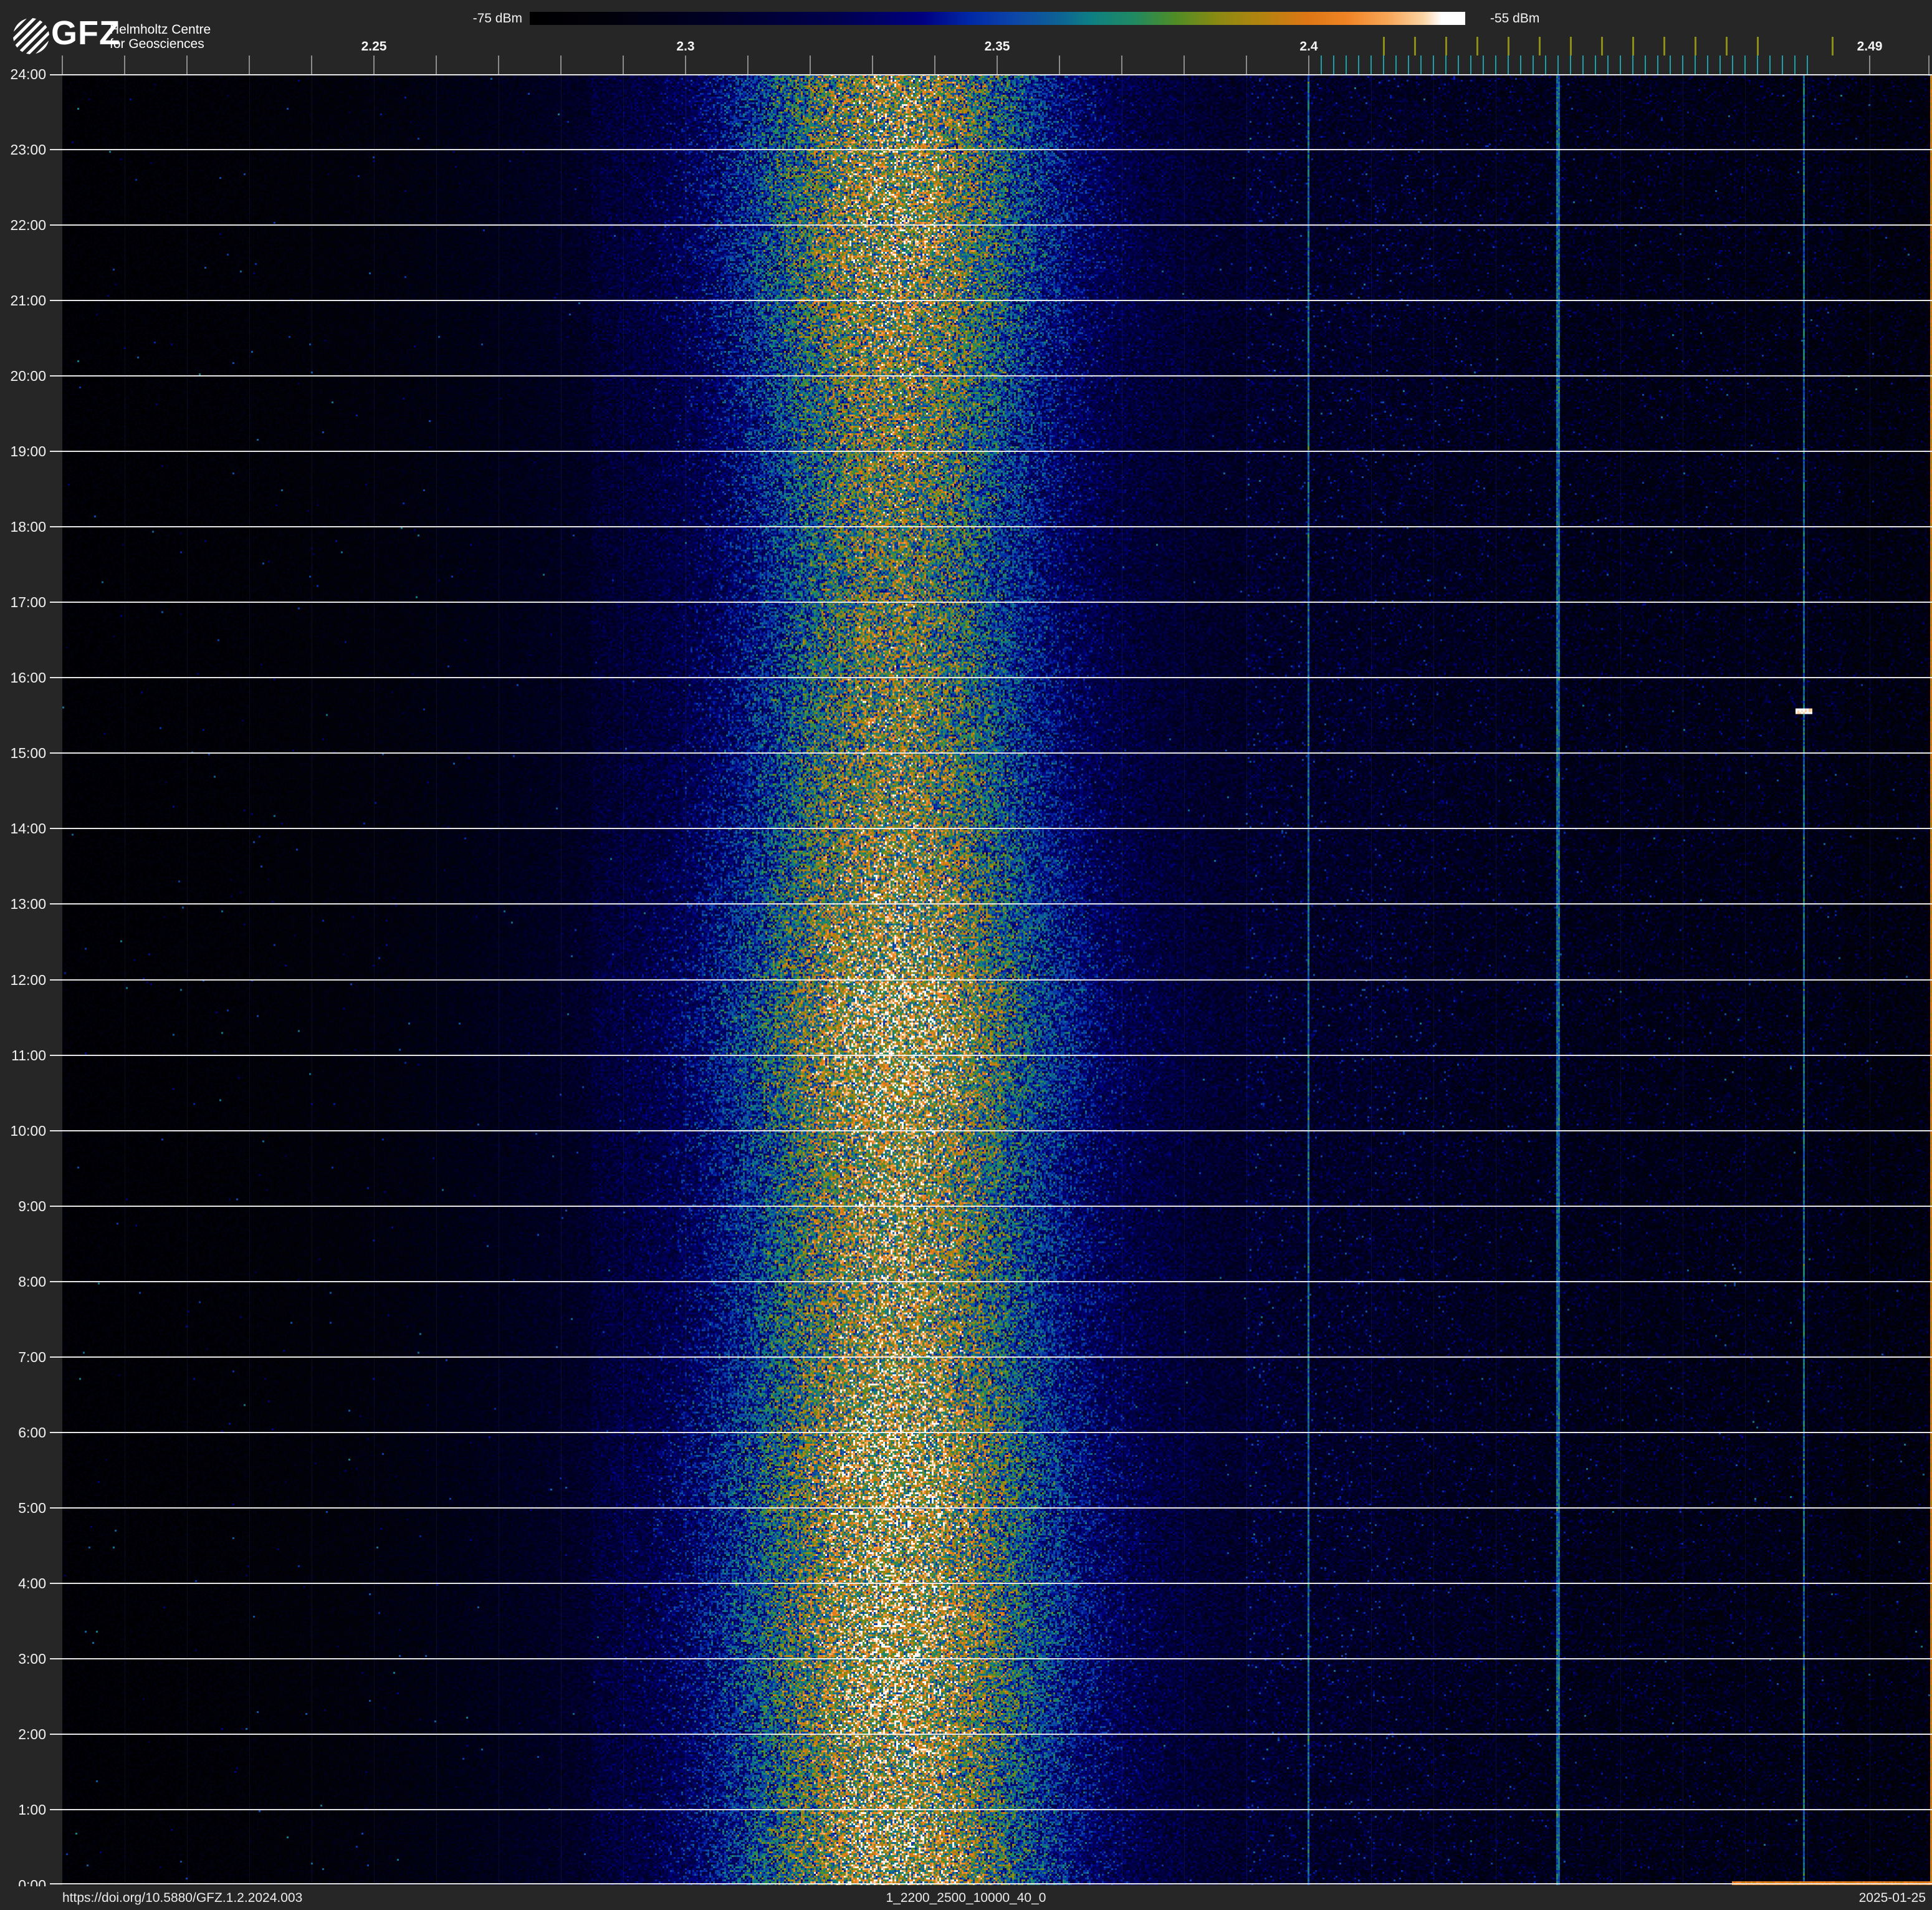 Image resolution: width=1932 pixels, height=1910 pixels. Describe the element at coordinates (28, 225) in the screenshot. I see `time-label: 22:00` at that location.